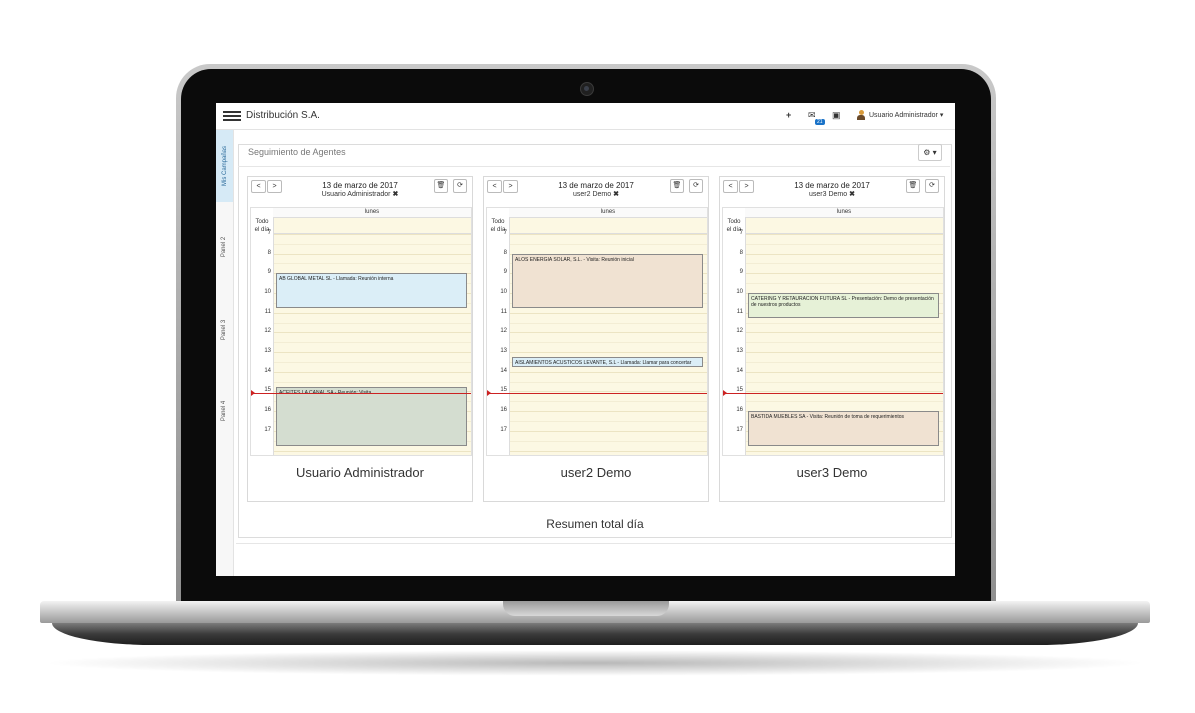 Image resolution: width=1195 pixels, height=713 pixels. What do you see at coordinates (741, 232) in the screenshot?
I see `hour-label: 7` at bounding box center [741, 232].